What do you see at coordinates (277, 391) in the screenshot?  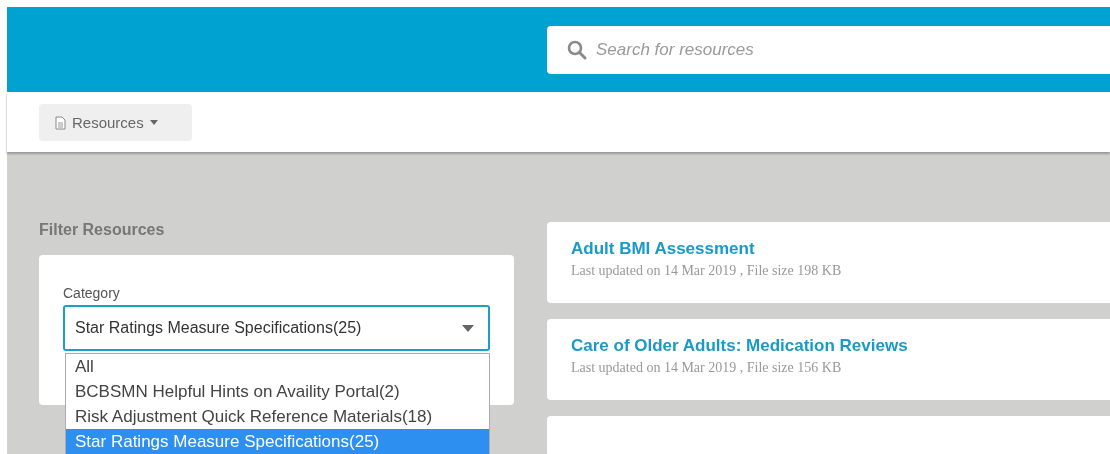 I see `dropdown-option: BCBSMN Helpful Hints on Availity Portal(2)` at bounding box center [277, 391].